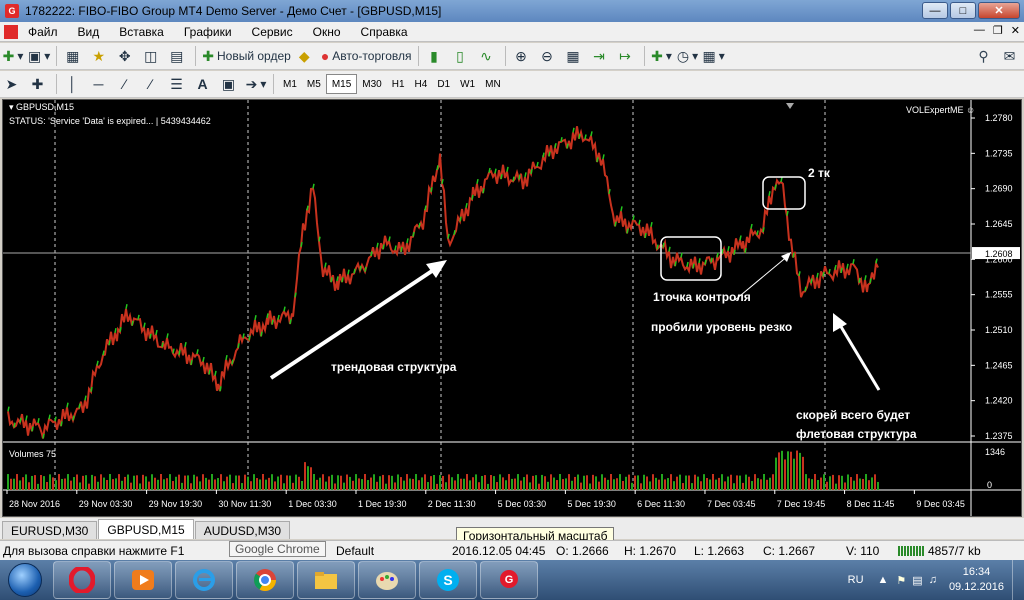 The image size is (1024, 600). Describe the element at coordinates (272, 32) in the screenshot. I see `menu-tools: Сервис` at that location.